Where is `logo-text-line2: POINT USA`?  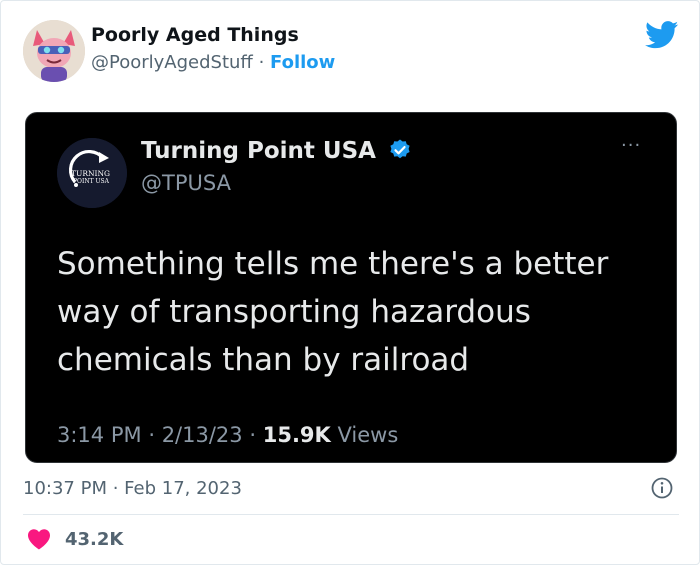 logo-text-line2: POINT USA is located at coordinates (91, 181).